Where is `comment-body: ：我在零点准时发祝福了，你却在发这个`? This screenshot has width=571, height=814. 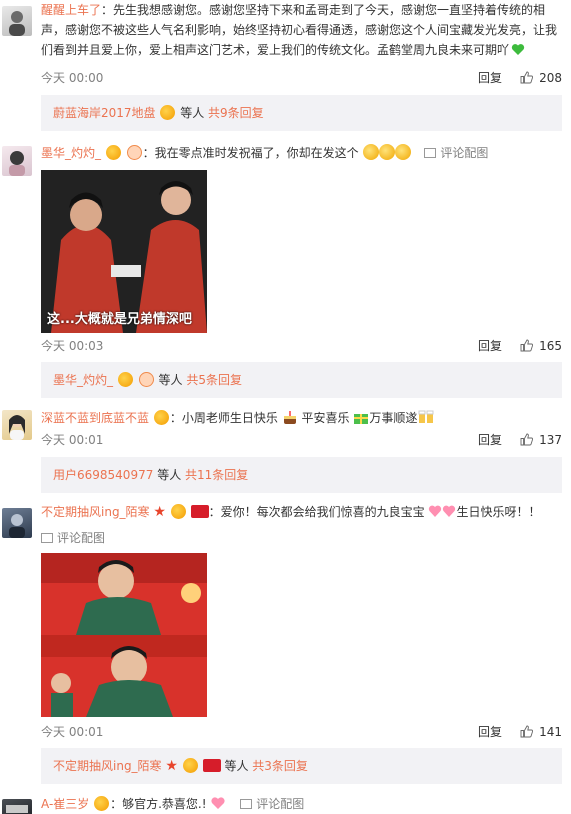
comment-body: ：我在零点准时发祝福了，你却在发这个 is located at coordinates (250, 153).